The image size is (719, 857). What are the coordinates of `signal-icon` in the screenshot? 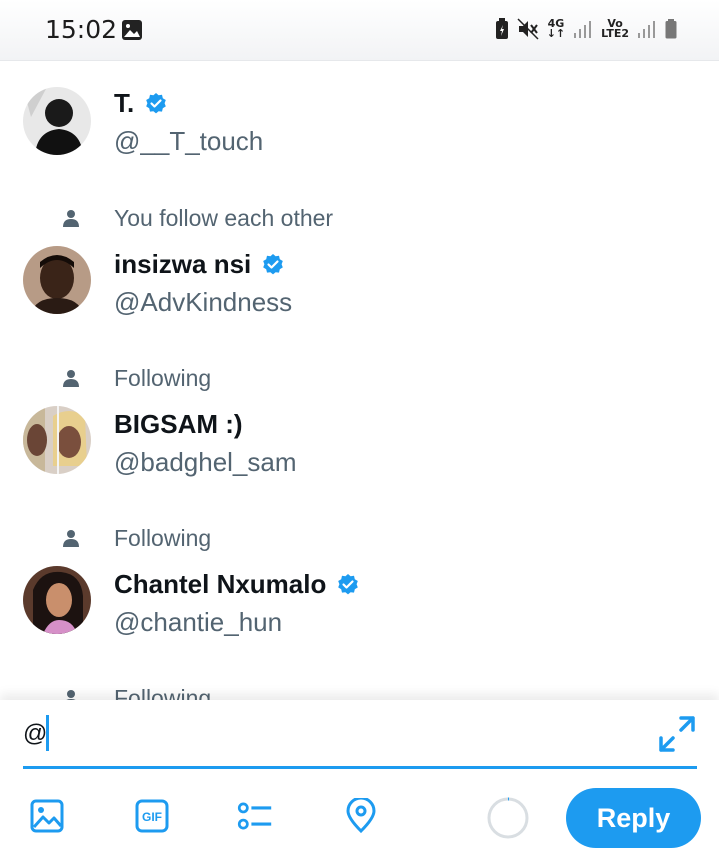 It's located at (583, 29).